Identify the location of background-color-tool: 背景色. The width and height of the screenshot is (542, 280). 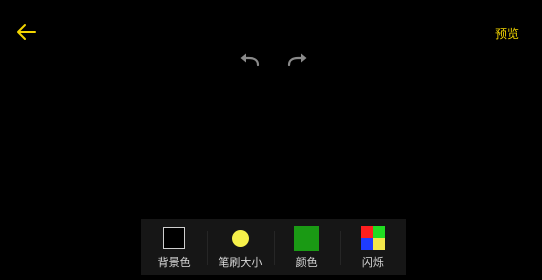
(174, 247).